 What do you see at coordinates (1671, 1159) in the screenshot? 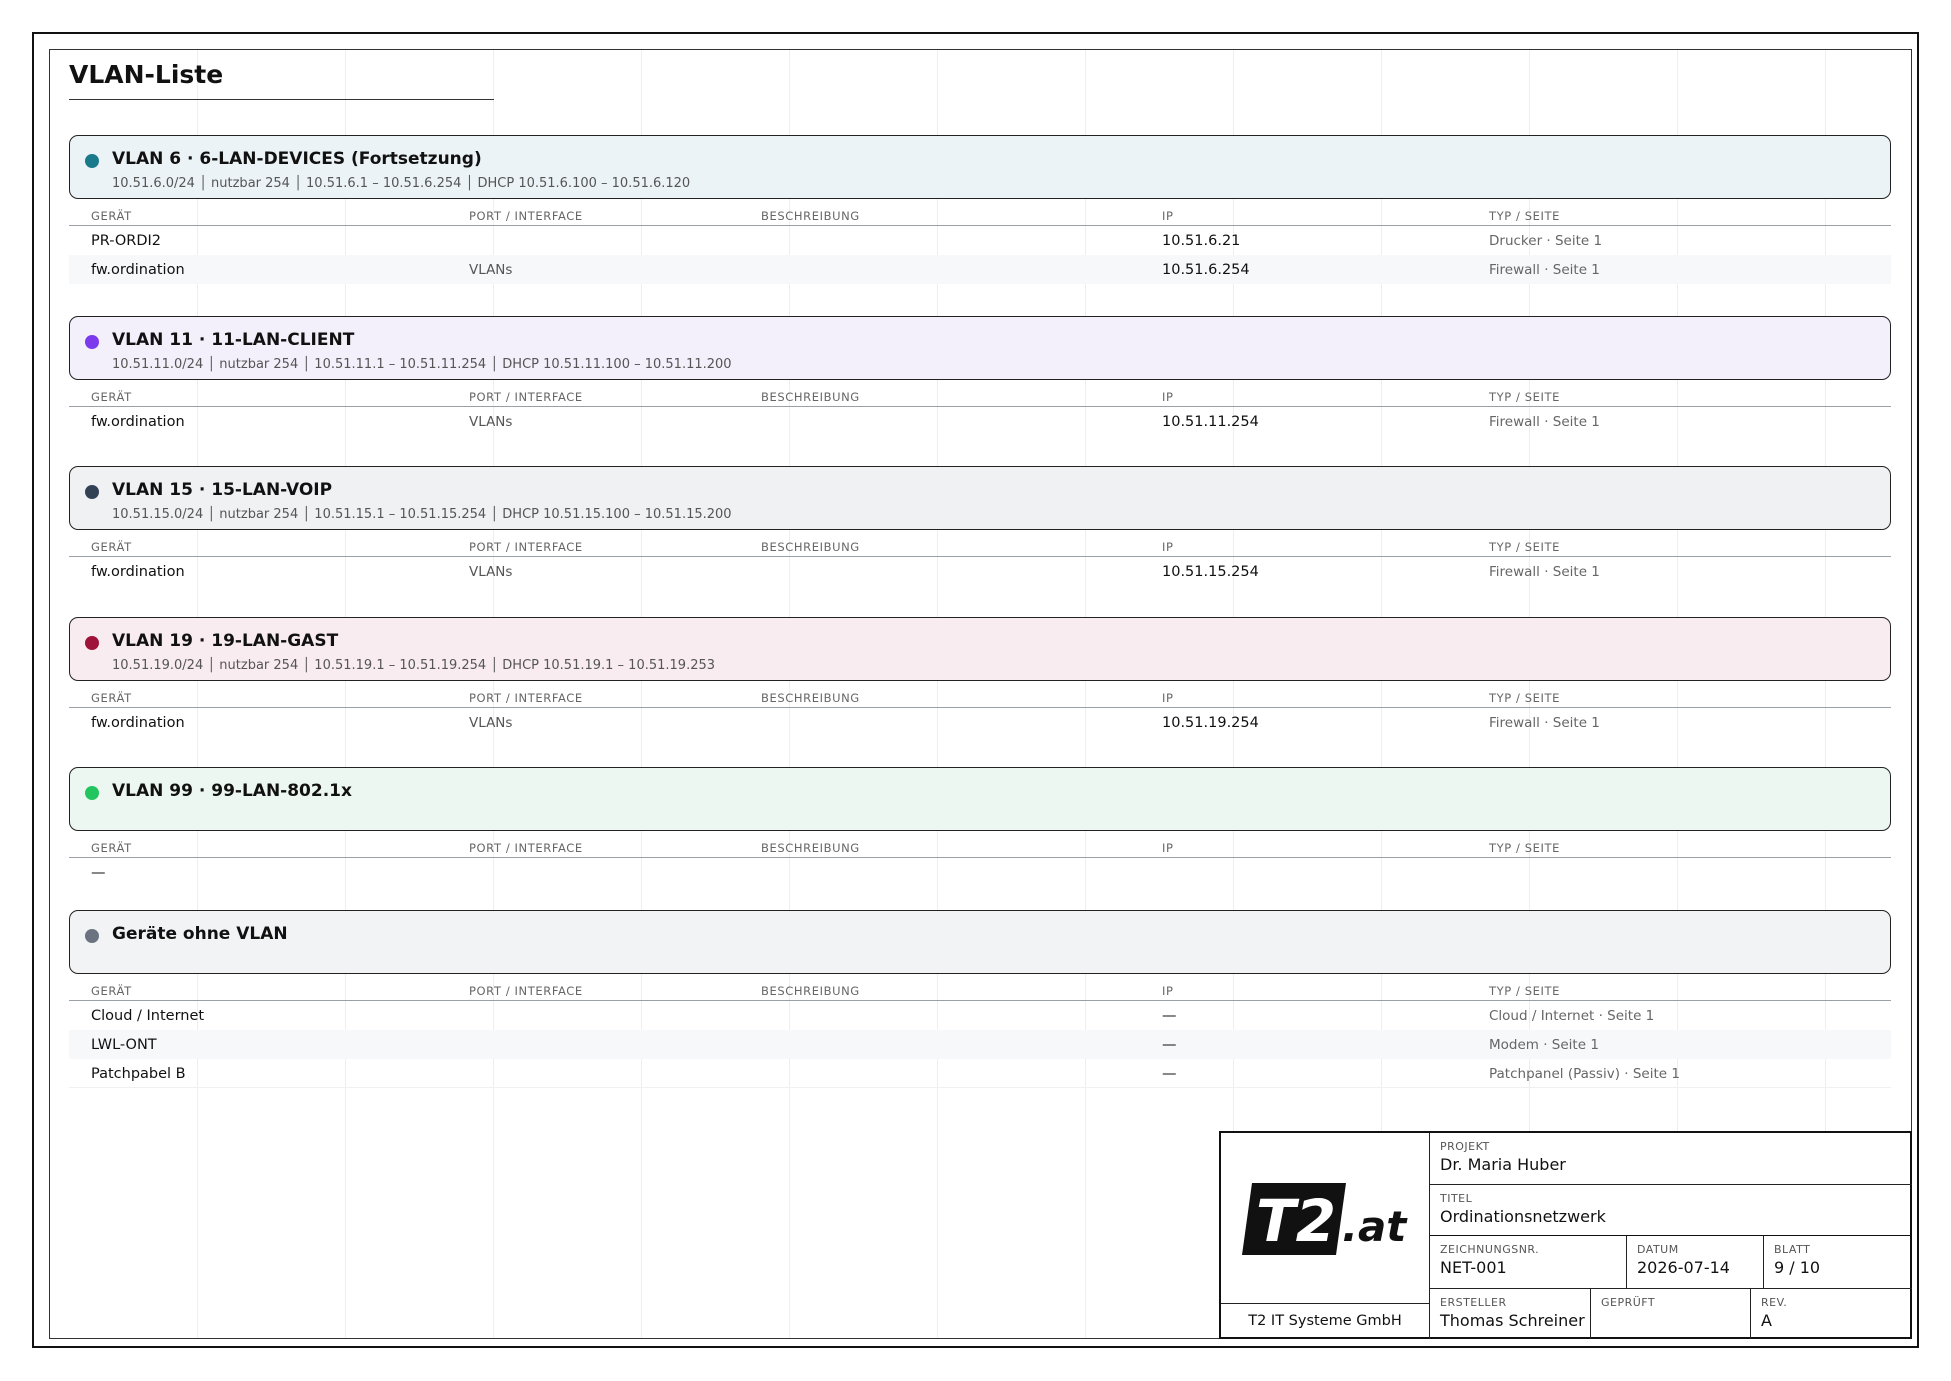
I see `projekt-cell: PROJEKT Dr. Maria Huber` at bounding box center [1671, 1159].